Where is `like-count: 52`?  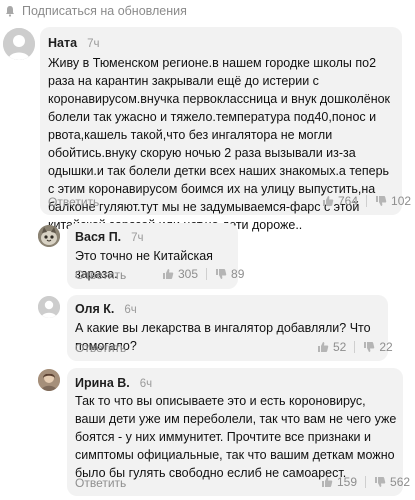 like-count: 52 is located at coordinates (340, 347).